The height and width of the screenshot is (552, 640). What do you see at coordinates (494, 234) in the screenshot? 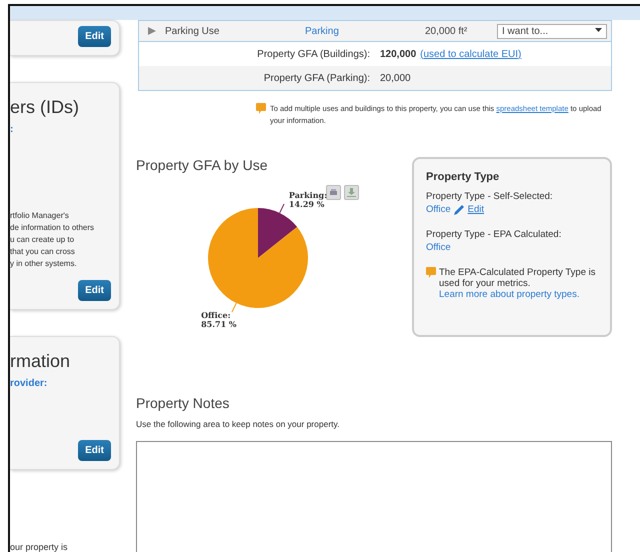
I see `field-label: Property Type - EPA Calculated:` at bounding box center [494, 234].